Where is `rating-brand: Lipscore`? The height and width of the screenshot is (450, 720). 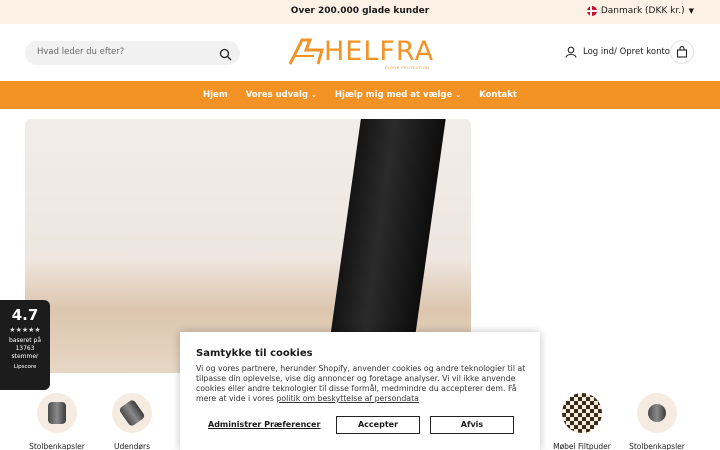 rating-brand: Lipscore is located at coordinates (25, 367).